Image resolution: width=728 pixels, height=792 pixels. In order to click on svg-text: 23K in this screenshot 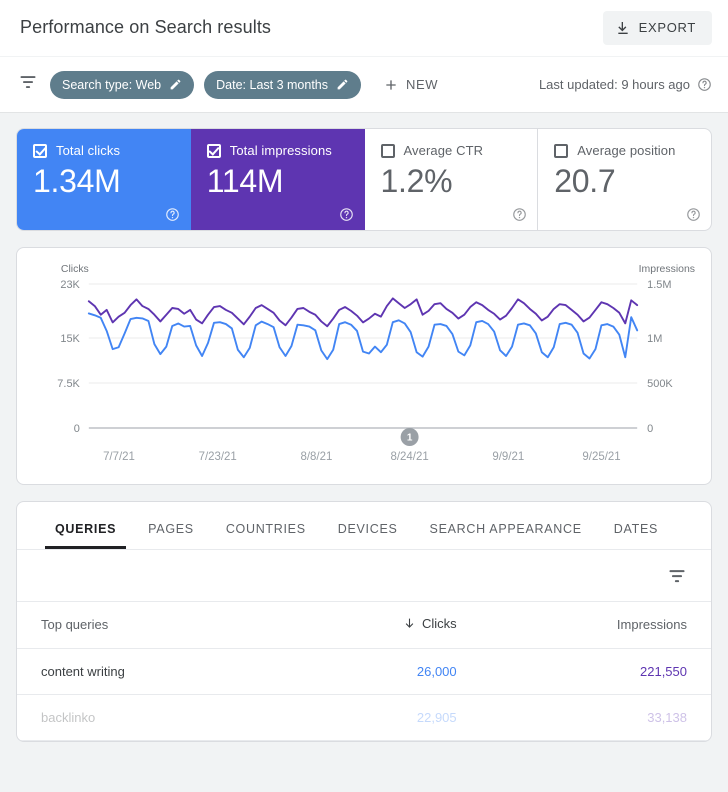, I will do `click(70, 285)`.